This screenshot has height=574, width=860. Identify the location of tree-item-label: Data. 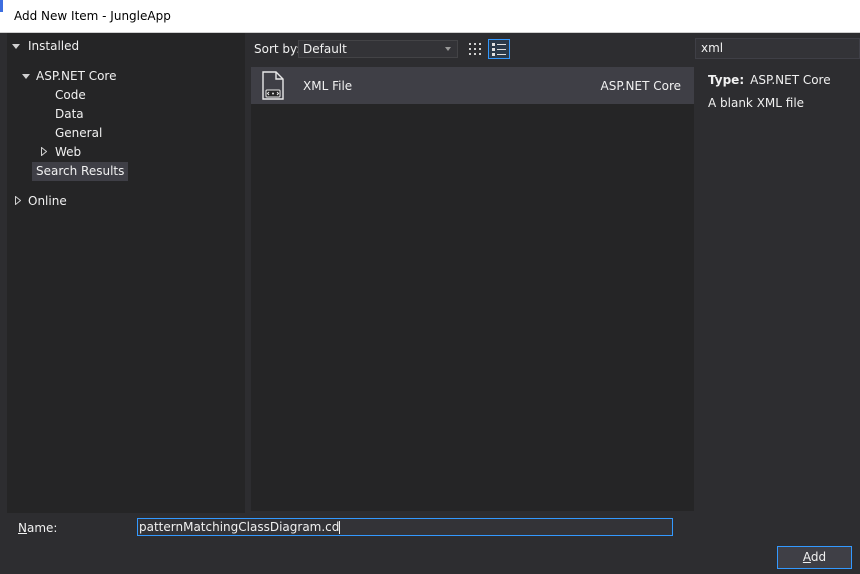
(69, 114).